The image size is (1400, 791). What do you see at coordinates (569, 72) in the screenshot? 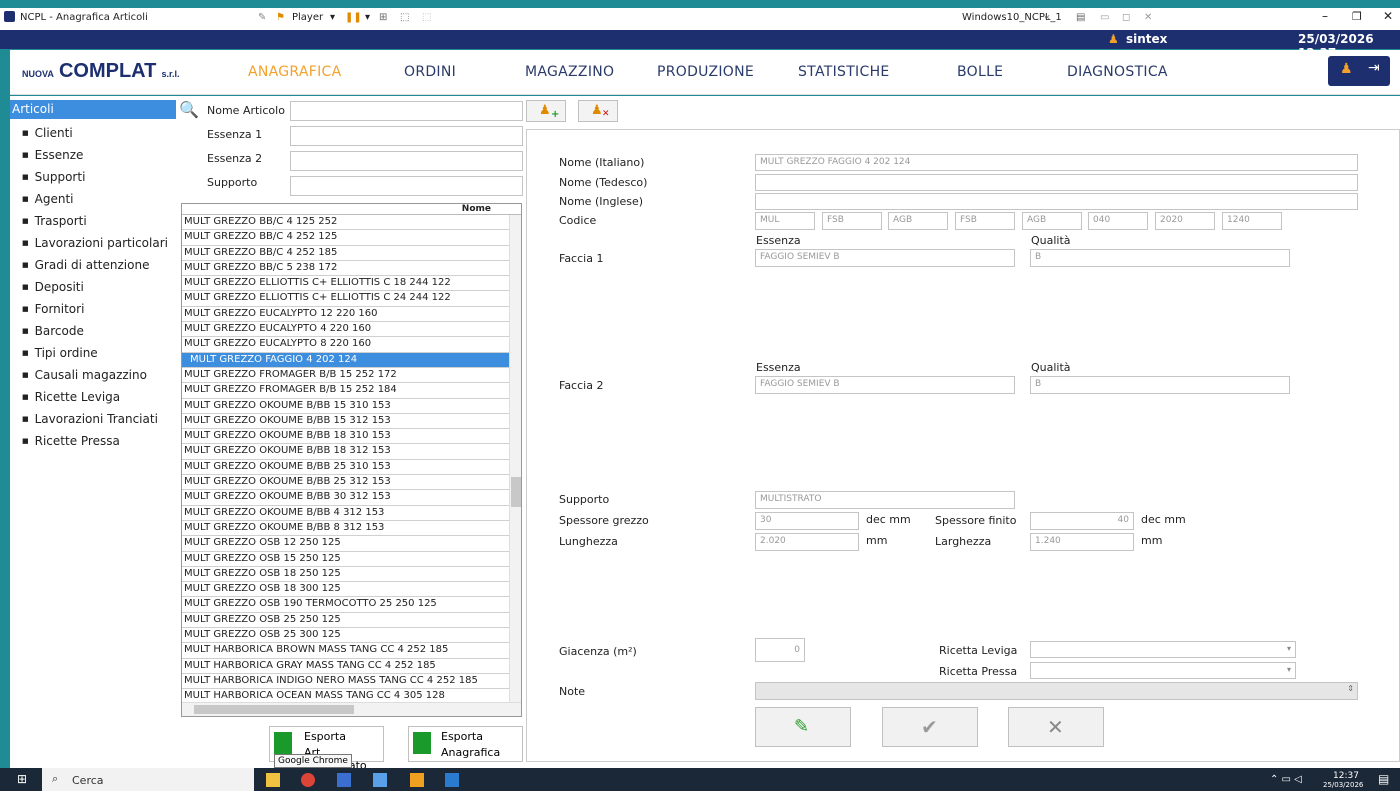
I see `nav-magazzino: MAGAZZINO` at bounding box center [569, 72].